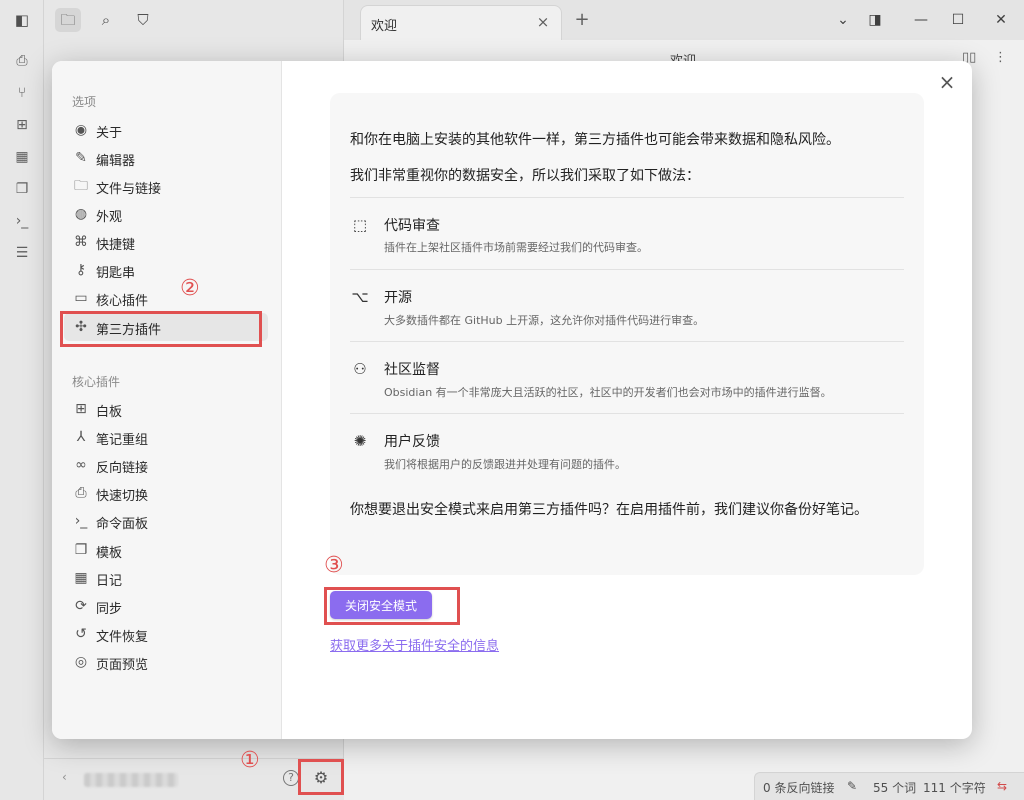  What do you see at coordinates (166, 437) in the screenshot?
I see `settings-item-note-composer: ⅄ 笔记重组` at bounding box center [166, 437].